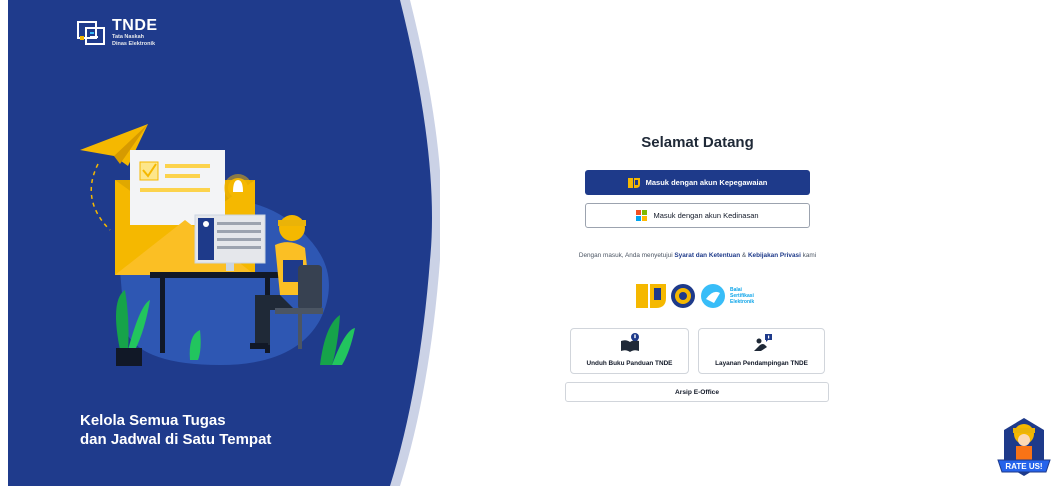  I want to click on terms-suffix: kami, so click(809, 255).